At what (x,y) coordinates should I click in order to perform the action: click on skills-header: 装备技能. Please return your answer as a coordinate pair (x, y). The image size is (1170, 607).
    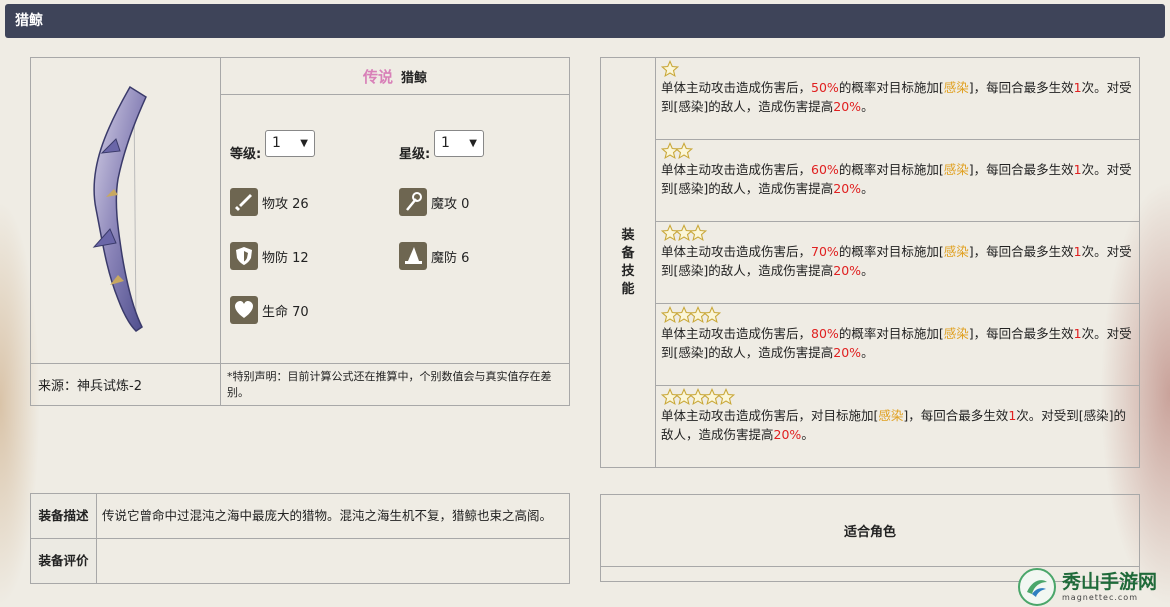
    Looking at the image, I should click on (628, 262).